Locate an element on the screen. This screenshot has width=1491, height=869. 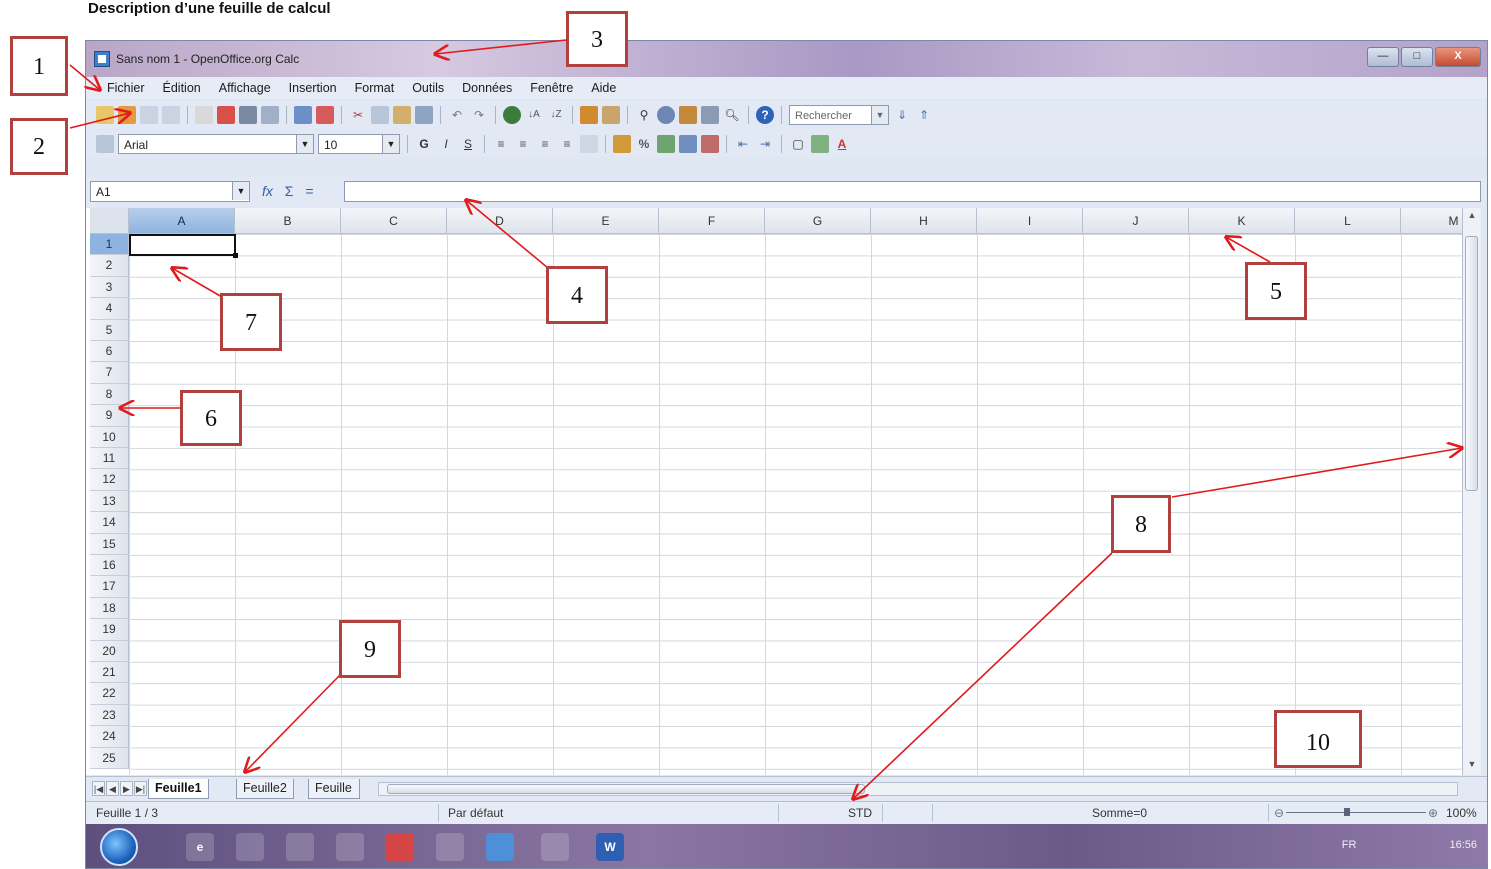
sort-descending-icon: ↓Z is located at coordinates (556, 115).